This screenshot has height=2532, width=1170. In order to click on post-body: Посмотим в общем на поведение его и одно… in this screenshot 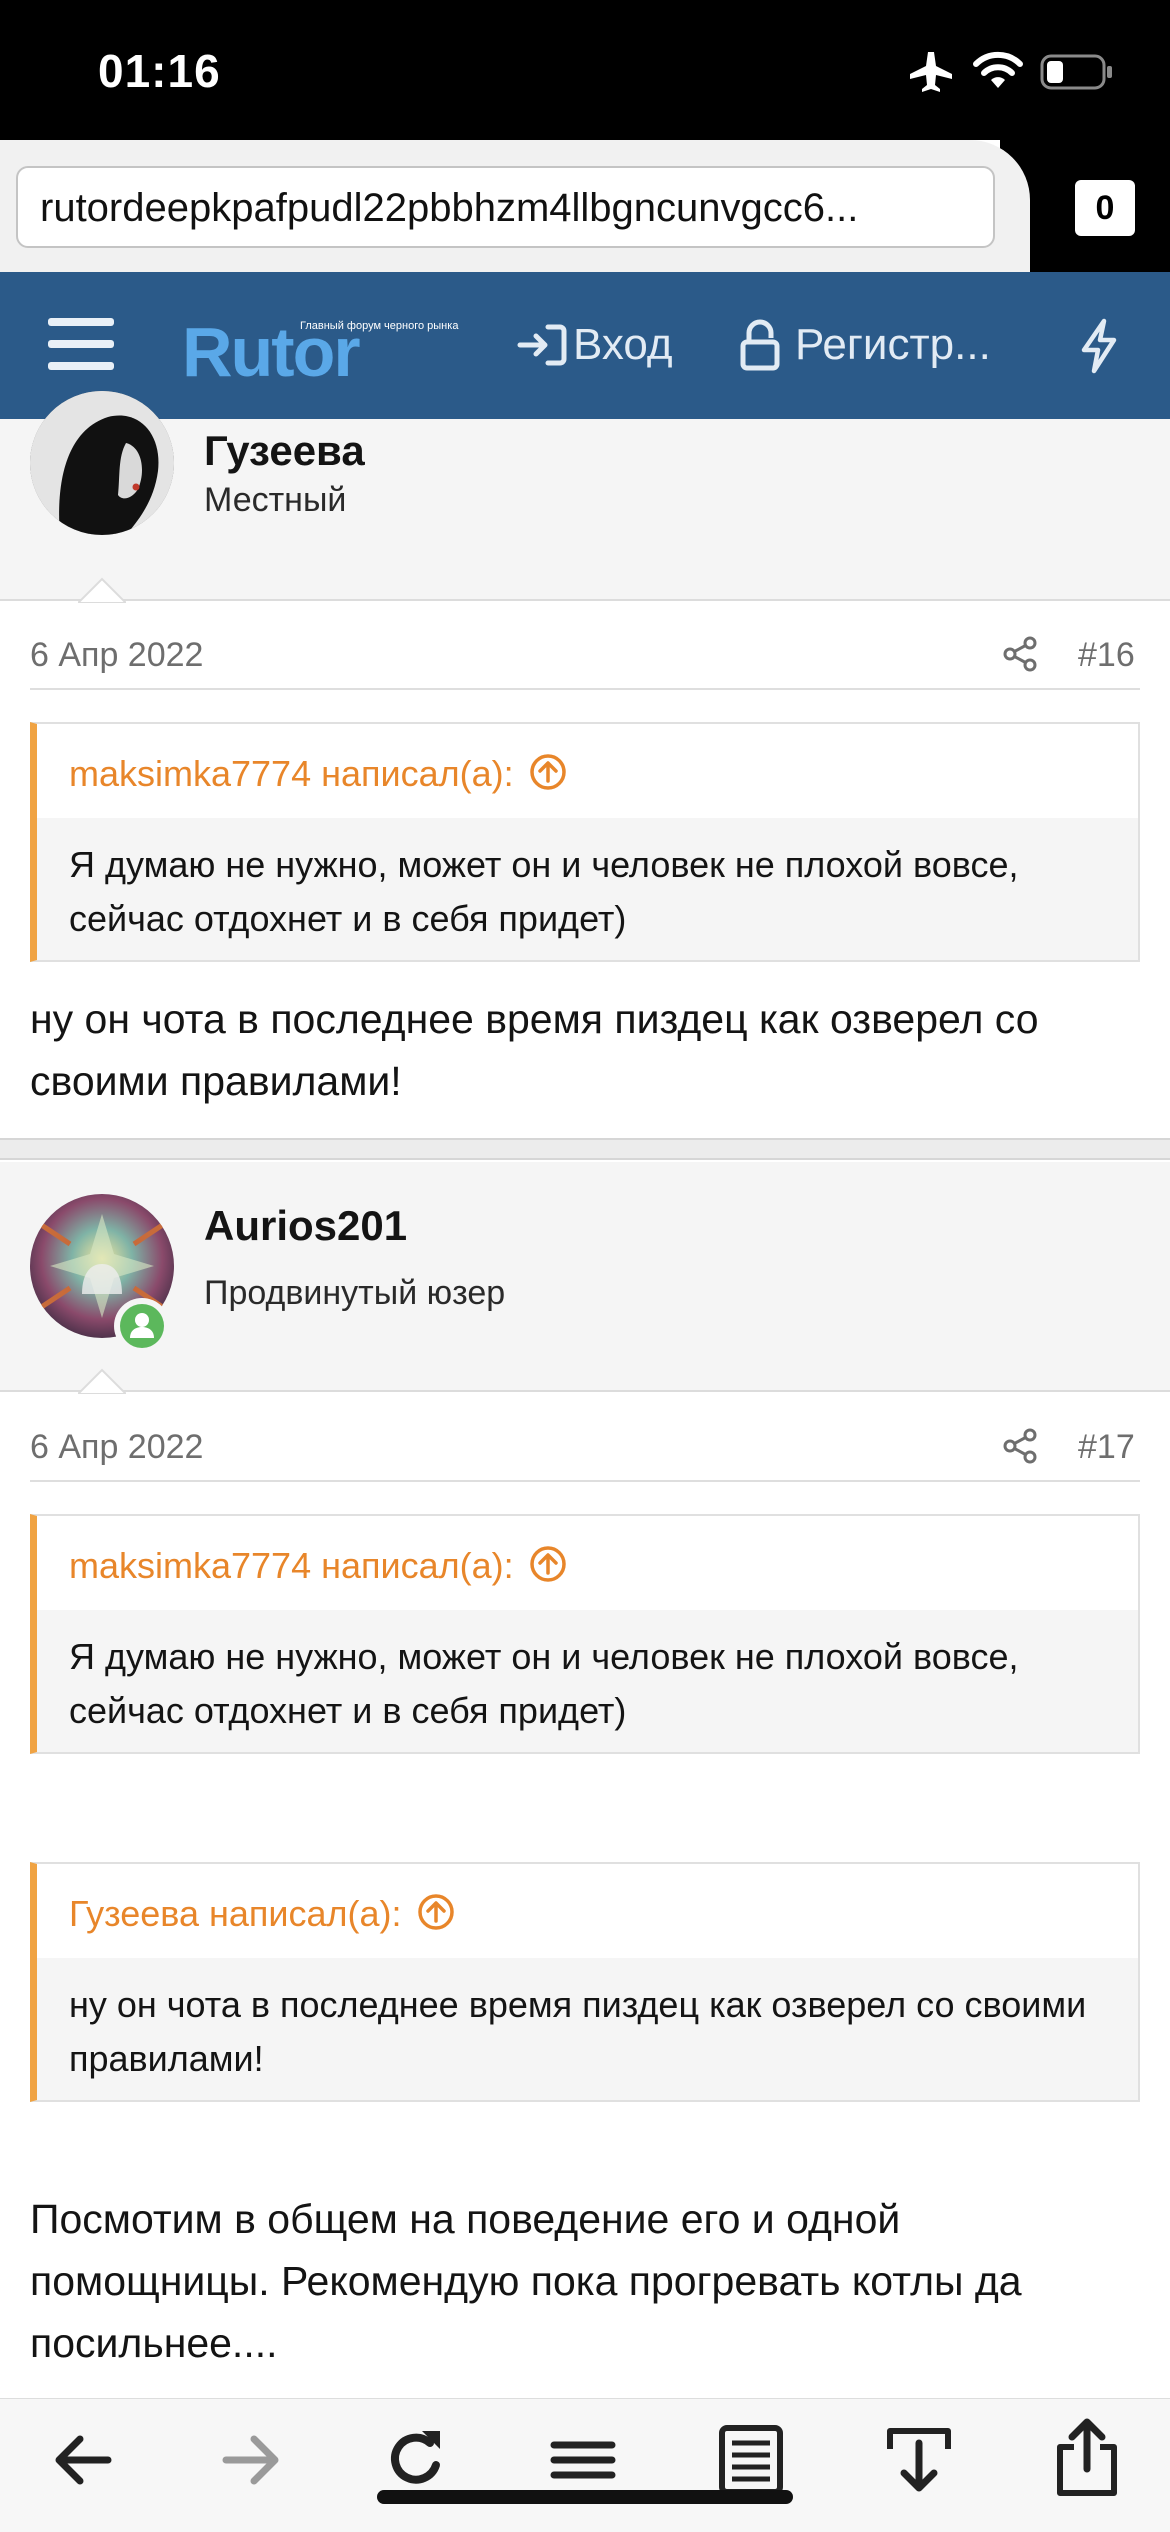, I will do `click(526, 2281)`.